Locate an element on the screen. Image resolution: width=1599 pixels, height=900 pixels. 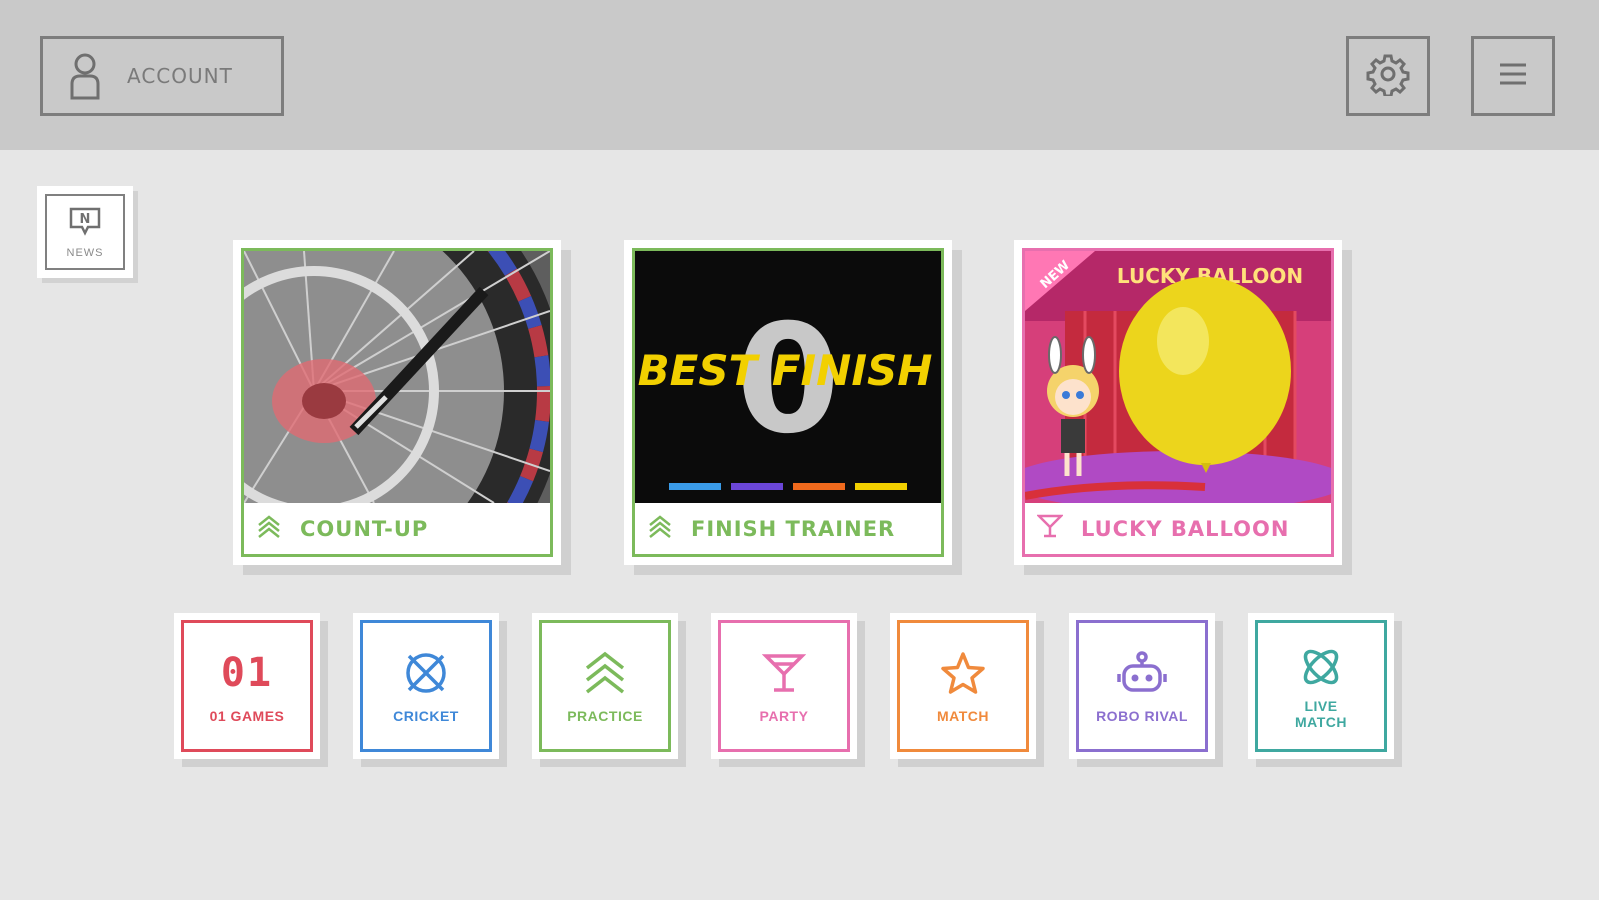
mode-tile-robo-rival: ROBO RIVAL is located at coordinates (1142, 686).